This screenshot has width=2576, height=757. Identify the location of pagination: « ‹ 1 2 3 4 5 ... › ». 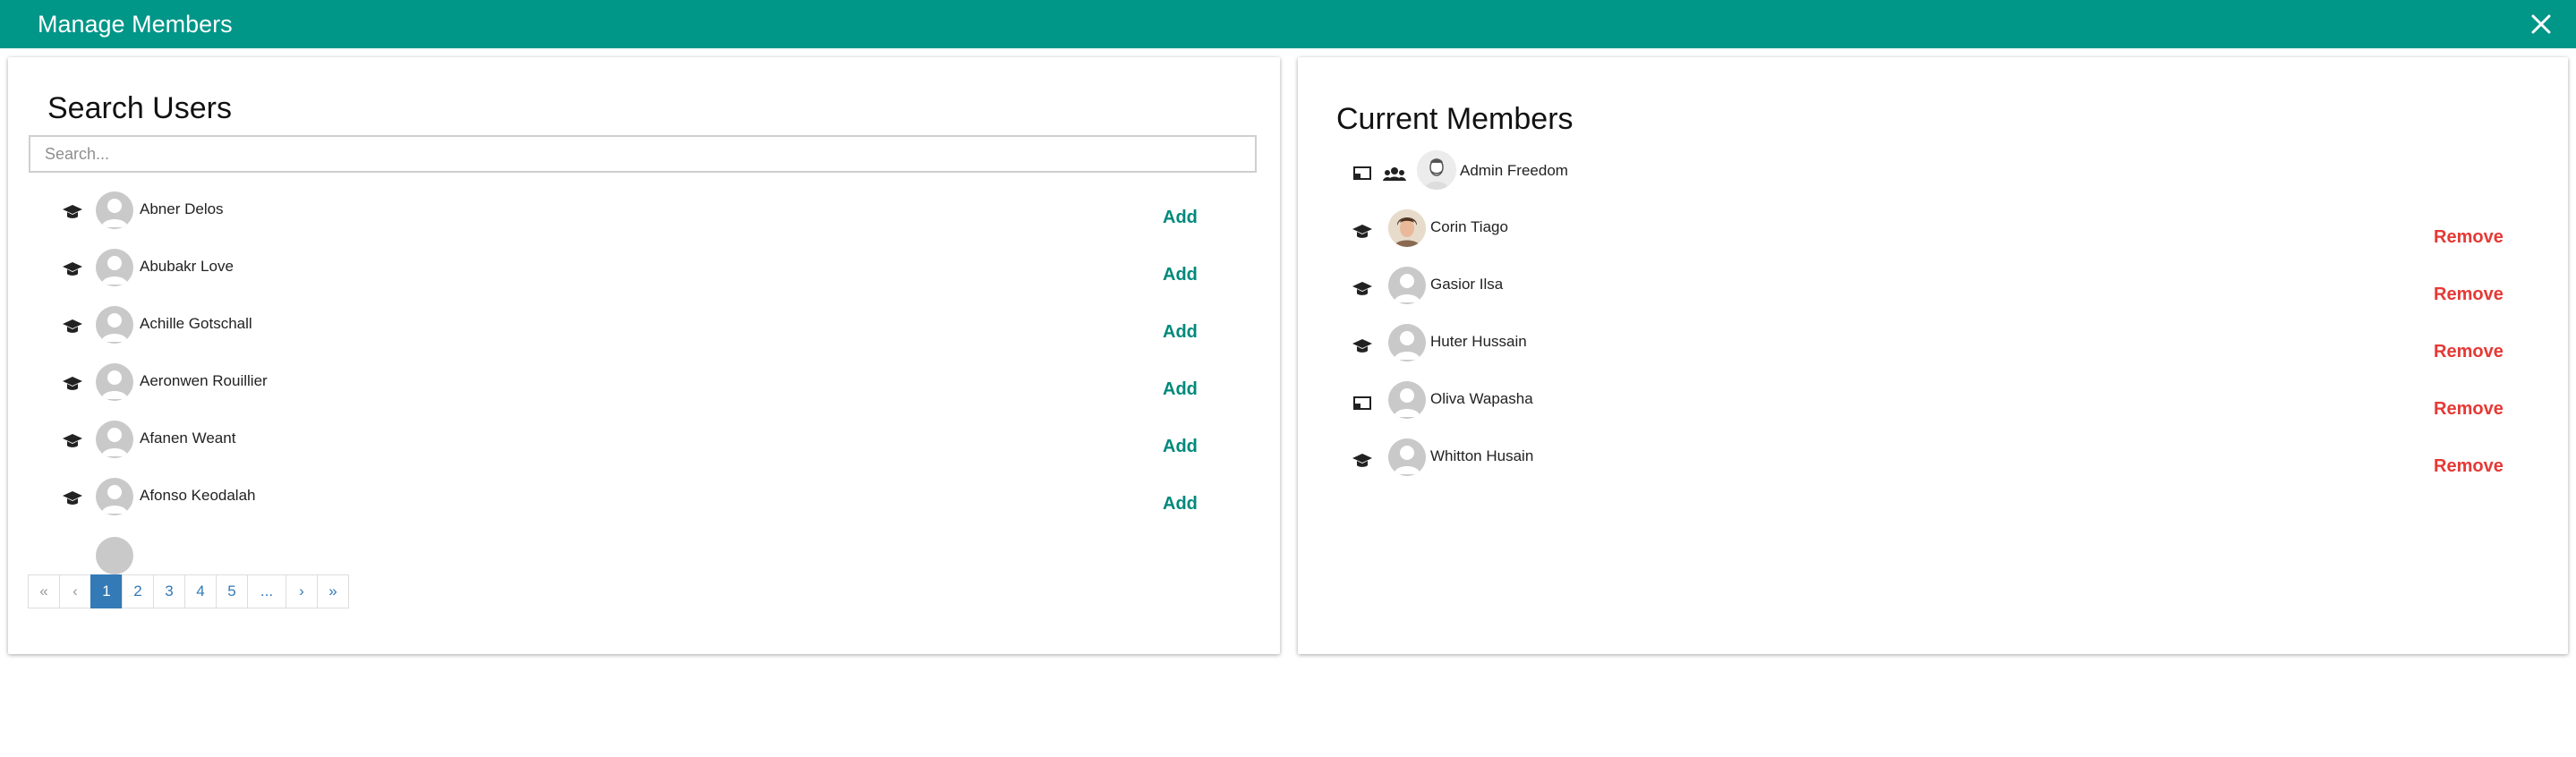
(188, 592).